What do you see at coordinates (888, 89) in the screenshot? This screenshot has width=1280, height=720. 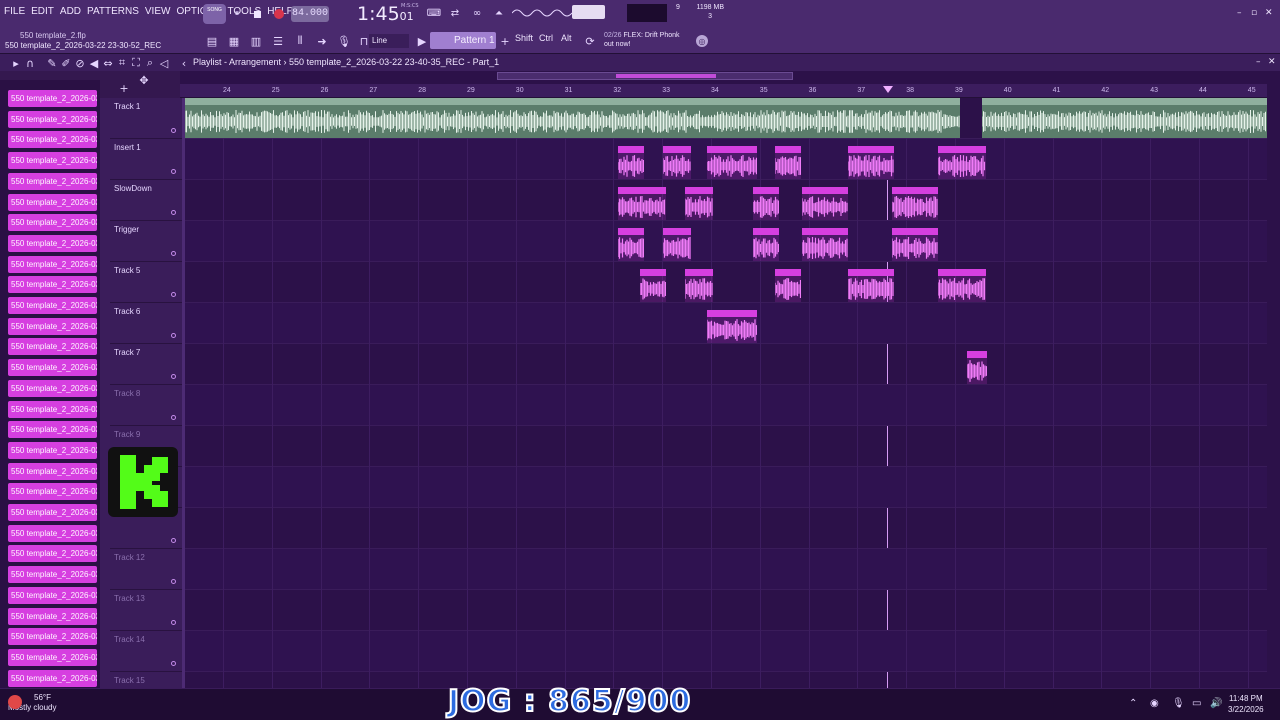 I see `playhead-marker` at bounding box center [888, 89].